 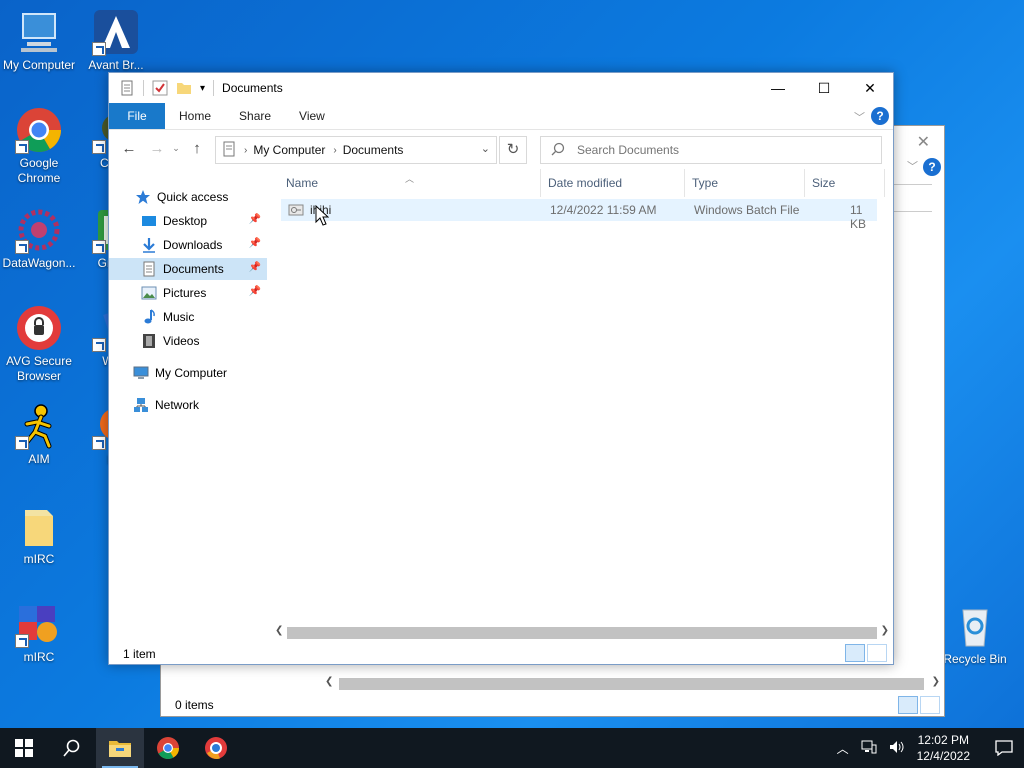 What do you see at coordinates (373, 150) in the screenshot?
I see `breadcrumb-documents: Documents` at bounding box center [373, 150].